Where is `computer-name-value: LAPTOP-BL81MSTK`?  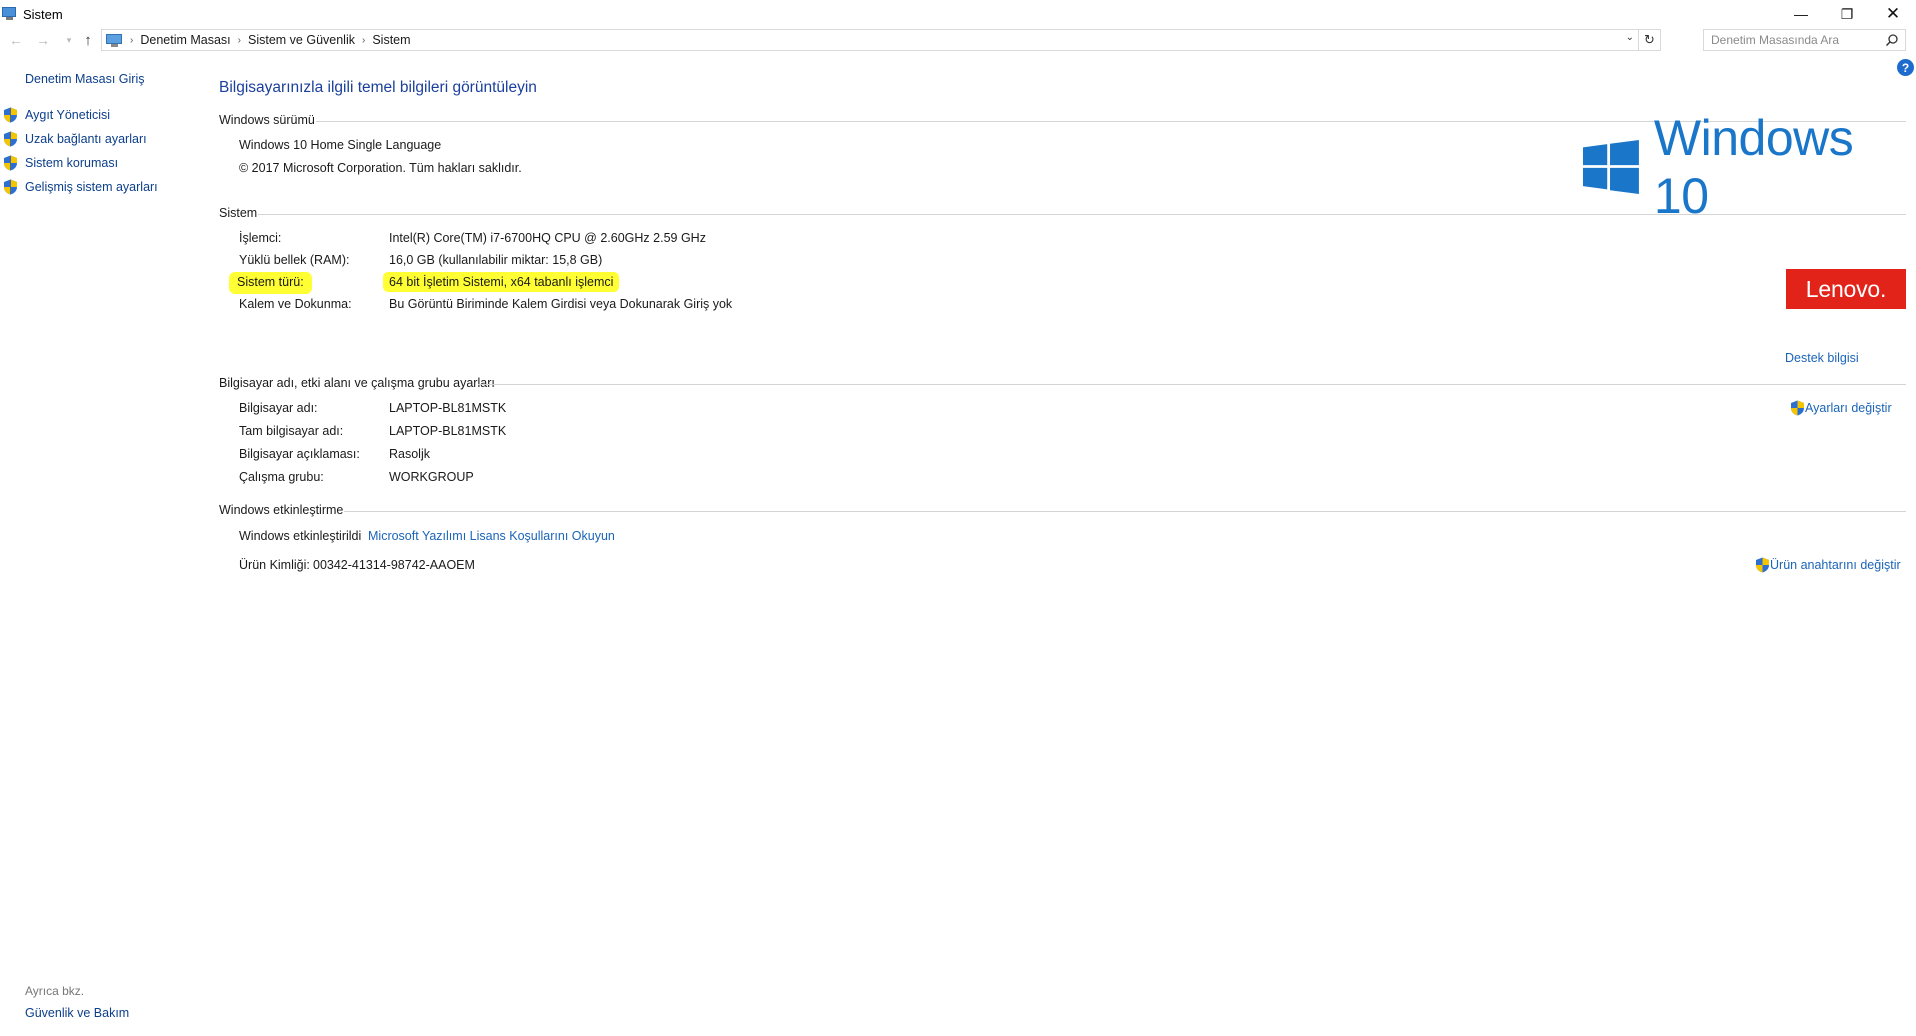 computer-name-value: LAPTOP-BL81MSTK is located at coordinates (448, 408).